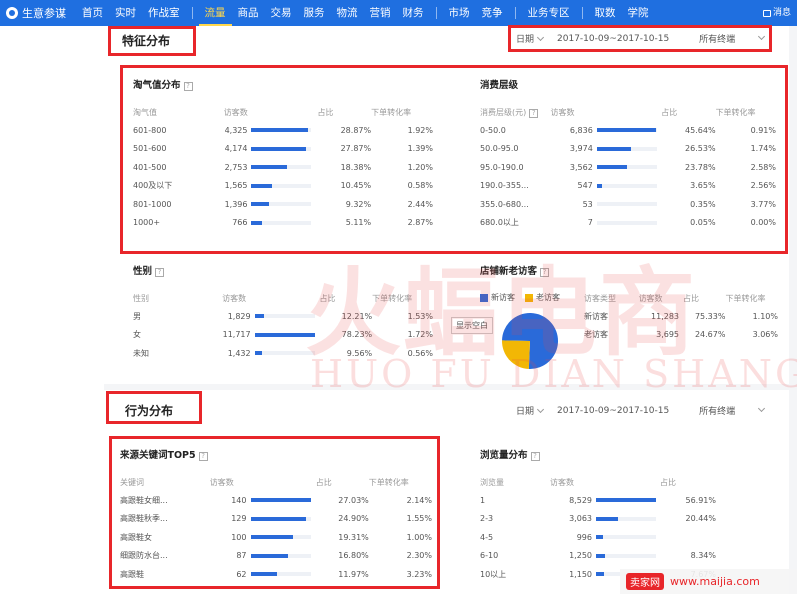 This screenshot has height=594, width=797. I want to click on feature-title-highlight, so click(152, 41).